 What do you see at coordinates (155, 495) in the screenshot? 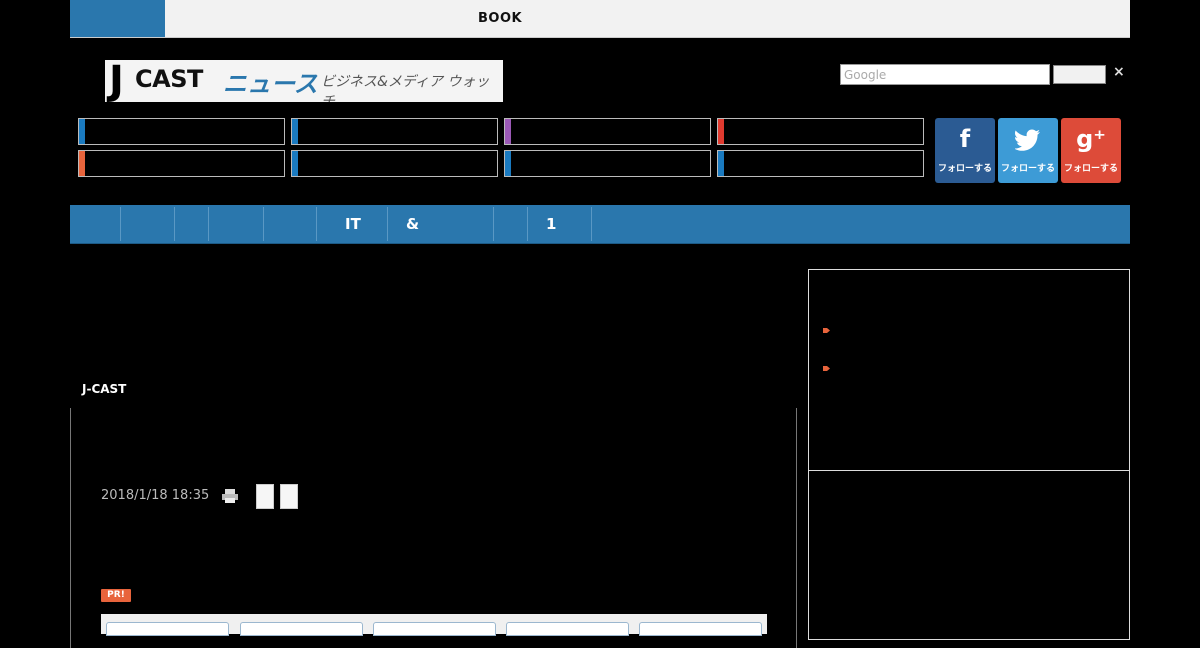
I see `article-date: 2018/1/18 18:35` at bounding box center [155, 495].